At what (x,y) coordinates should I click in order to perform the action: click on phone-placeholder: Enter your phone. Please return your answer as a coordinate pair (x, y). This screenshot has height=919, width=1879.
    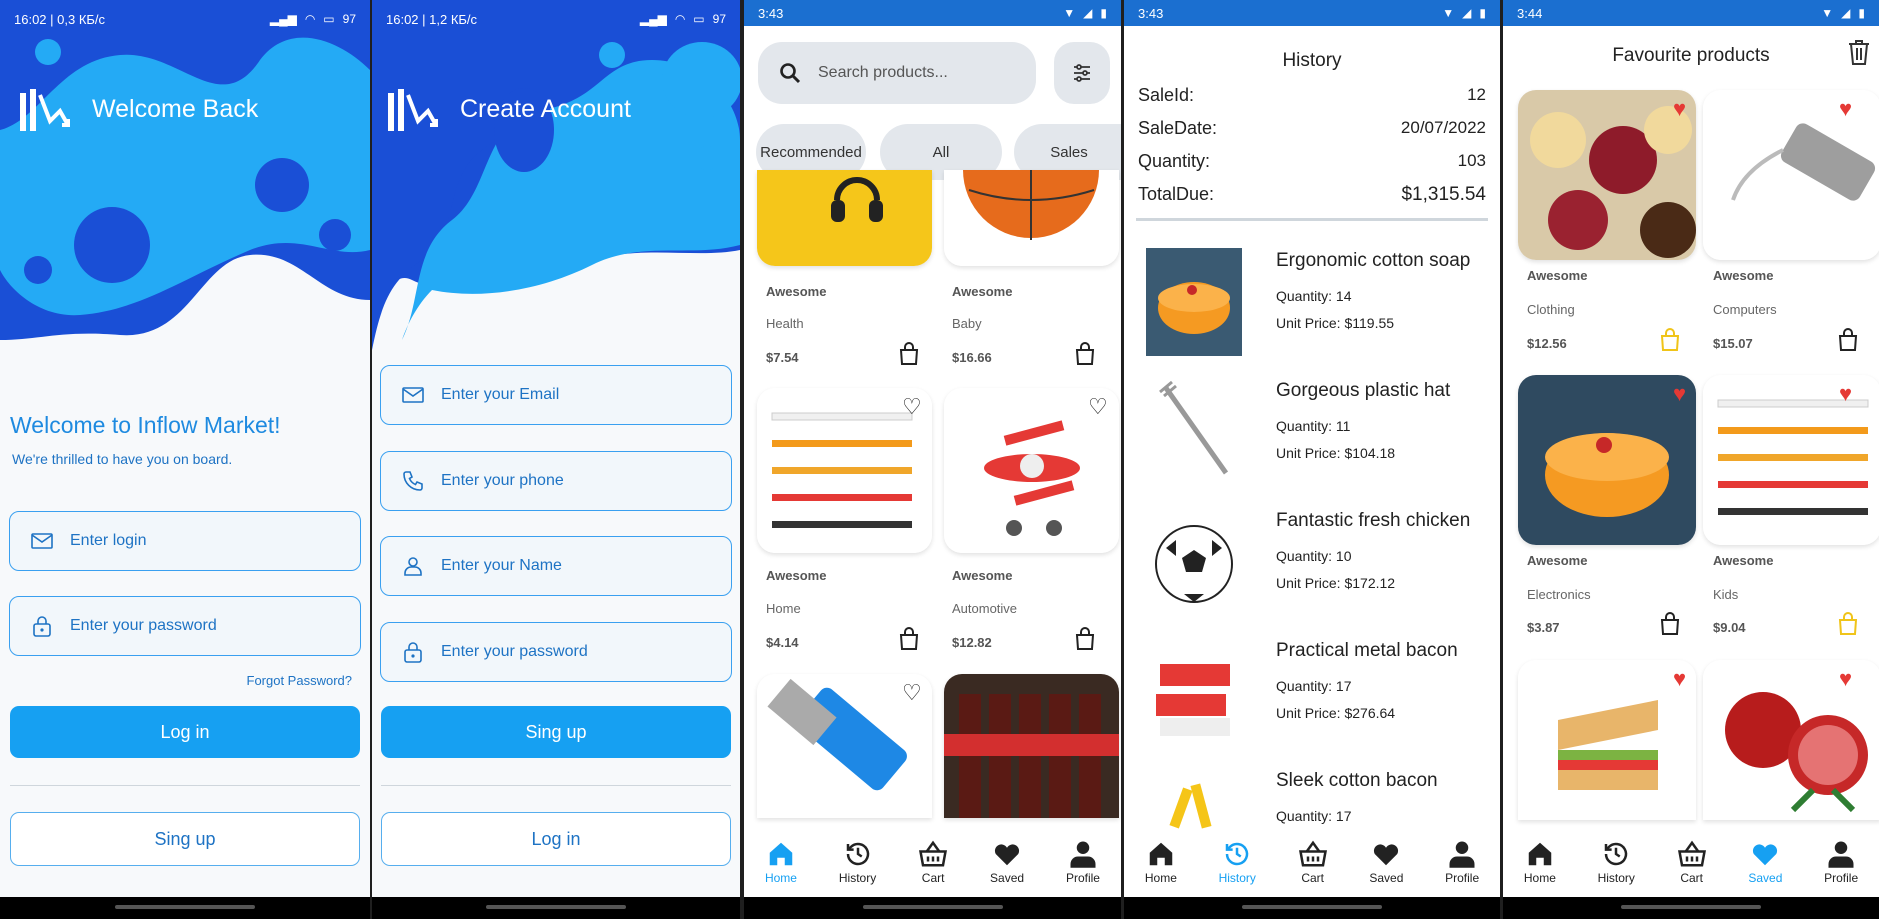
    Looking at the image, I should click on (502, 480).